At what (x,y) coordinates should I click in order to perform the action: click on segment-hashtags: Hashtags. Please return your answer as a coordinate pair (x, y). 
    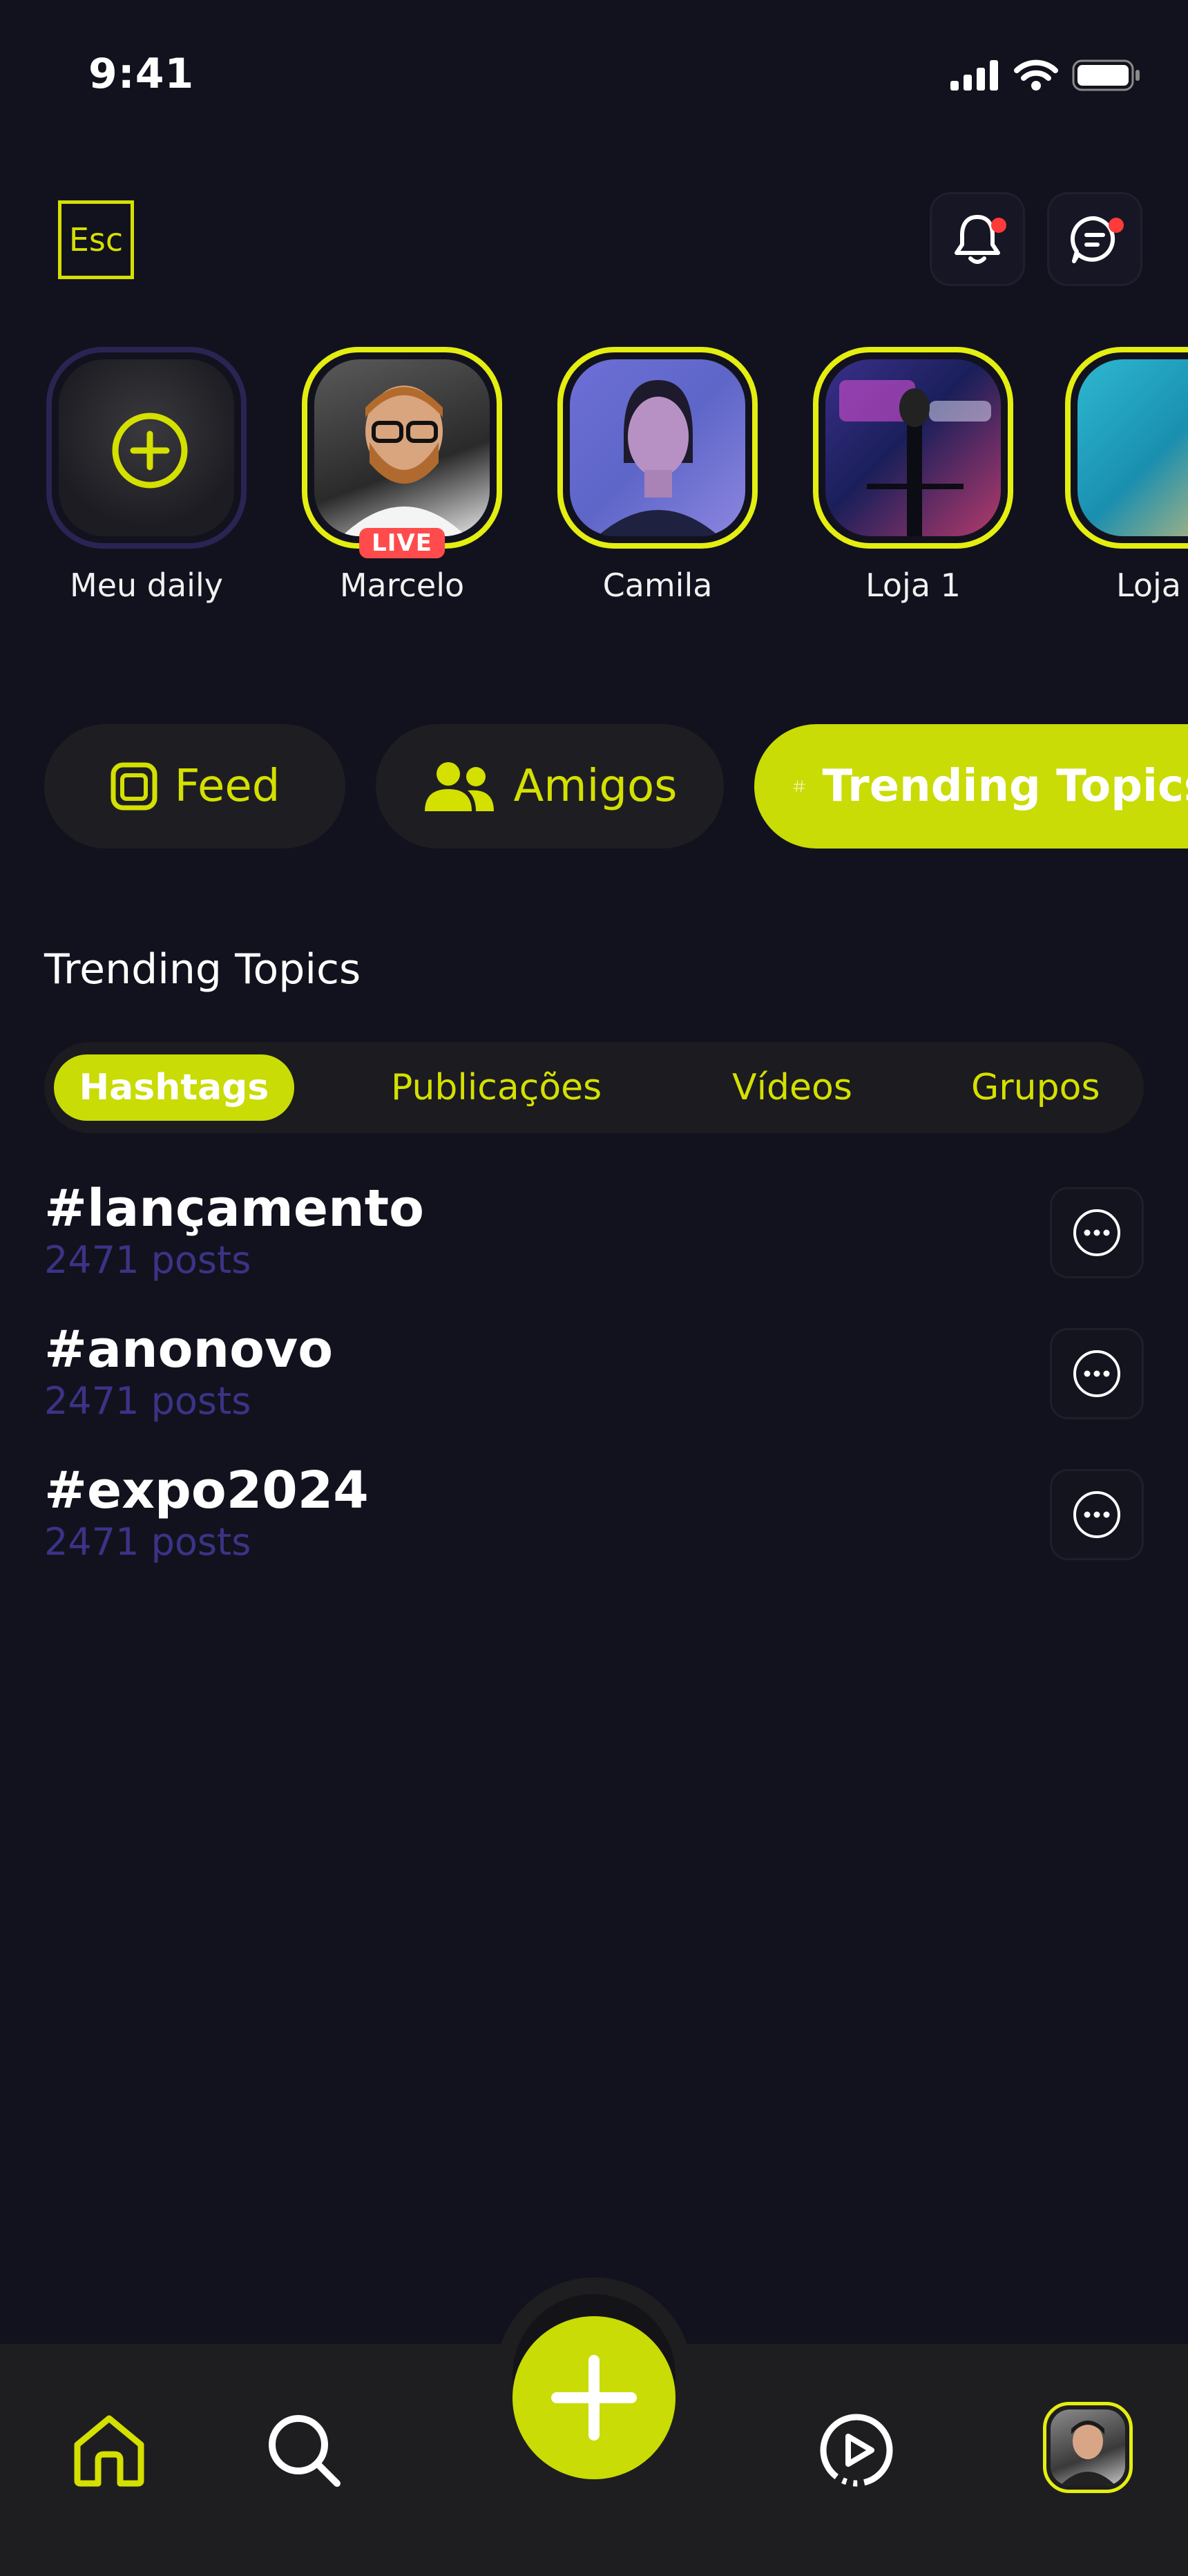
    Looking at the image, I should click on (174, 1087).